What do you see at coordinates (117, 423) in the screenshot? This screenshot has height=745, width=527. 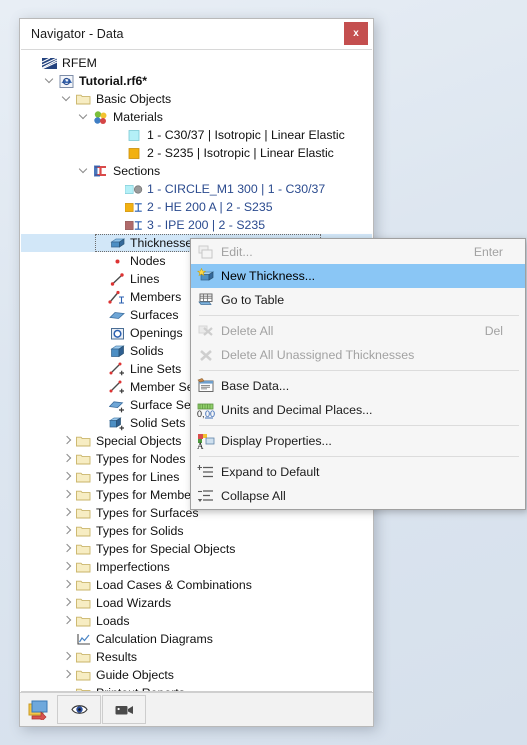 I see `solid-sets-icon` at bounding box center [117, 423].